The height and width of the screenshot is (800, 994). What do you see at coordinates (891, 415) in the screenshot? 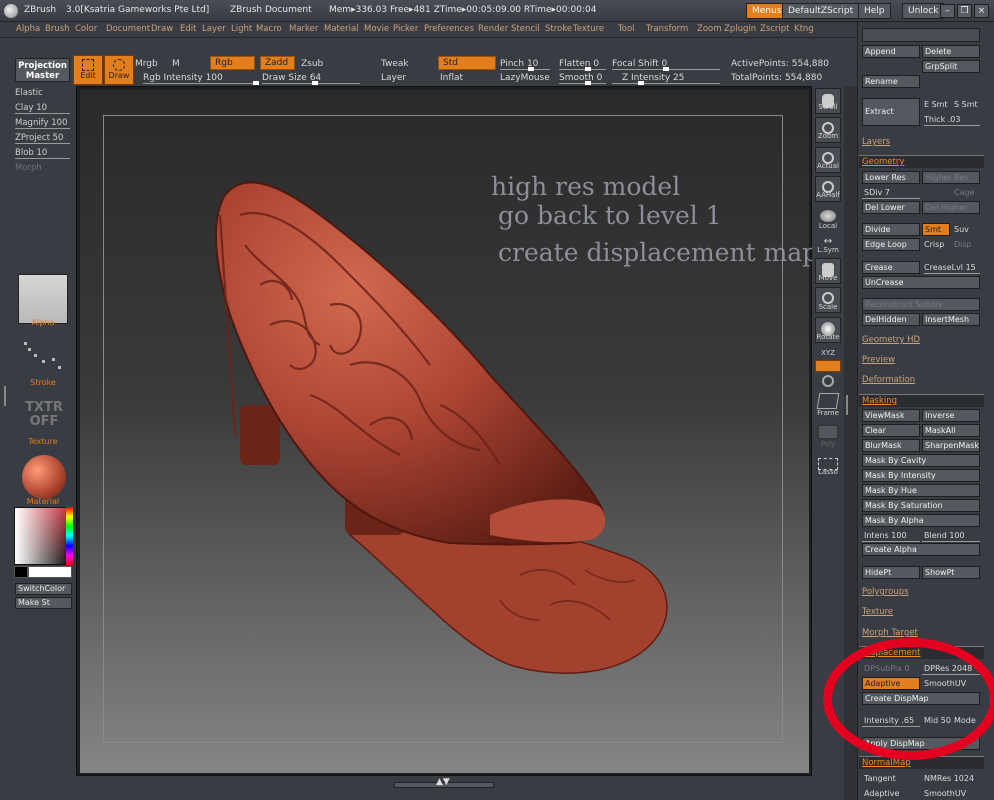
I see `viewmask-button: ViewMask` at bounding box center [891, 415].